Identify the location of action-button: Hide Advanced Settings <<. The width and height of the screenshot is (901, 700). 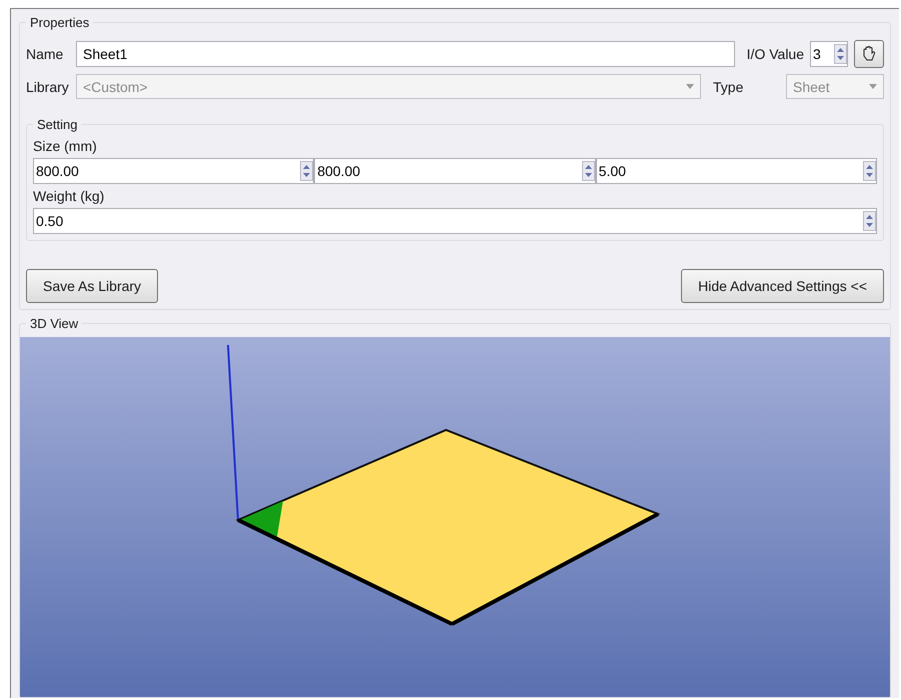
(782, 286).